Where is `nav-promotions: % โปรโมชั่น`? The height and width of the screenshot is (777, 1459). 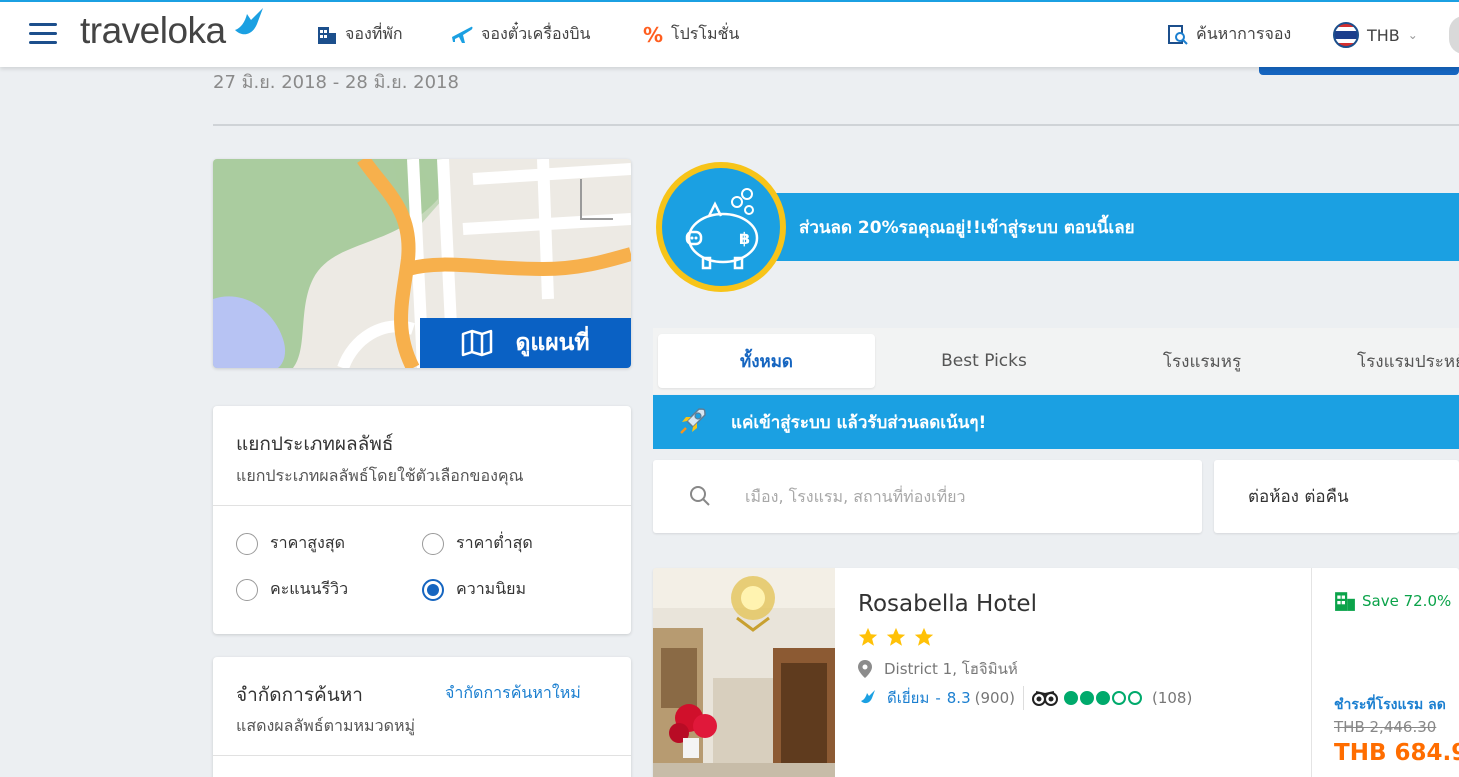
nav-promotions: % โปรโมชั่น is located at coordinates (691, 34).